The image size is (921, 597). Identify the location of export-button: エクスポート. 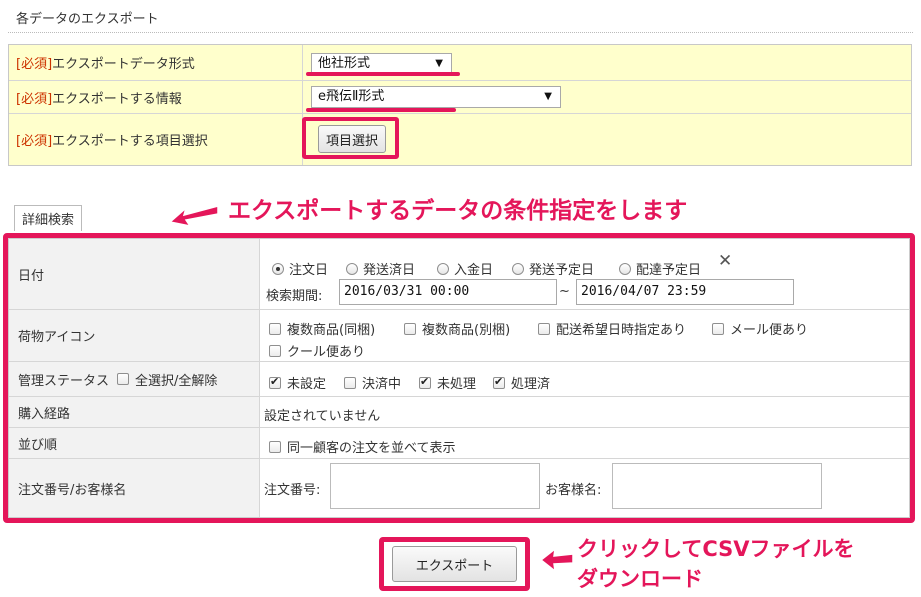
(454, 564).